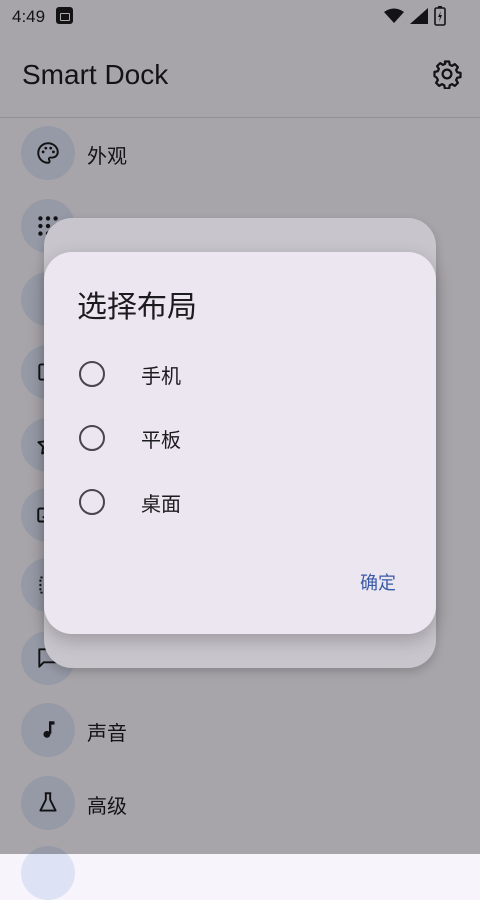 The height and width of the screenshot is (900, 480). What do you see at coordinates (234, 437) in the screenshot?
I see `option-tablet: 平板` at bounding box center [234, 437].